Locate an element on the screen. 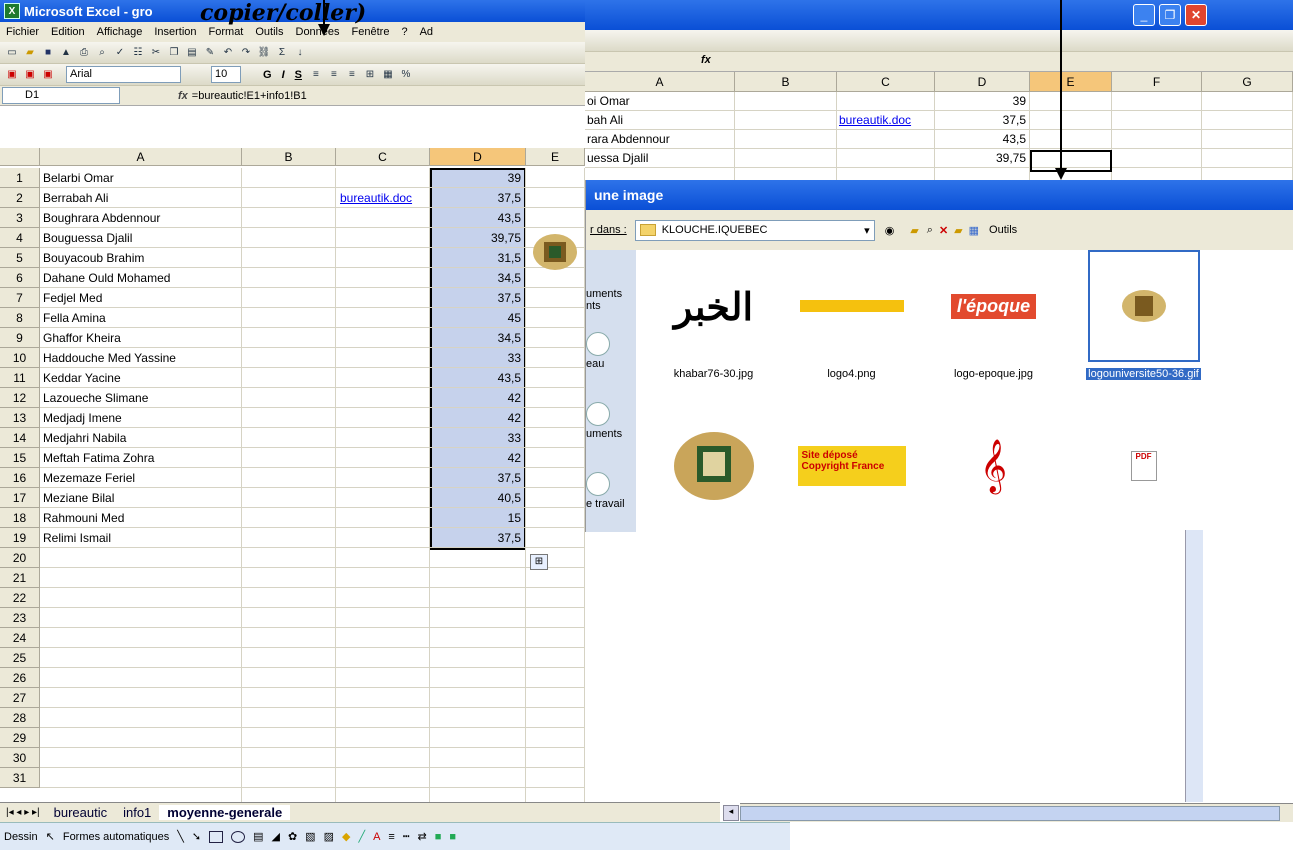 The image size is (1293, 850). second-cell-value: 39,75 is located at coordinates (982, 158).